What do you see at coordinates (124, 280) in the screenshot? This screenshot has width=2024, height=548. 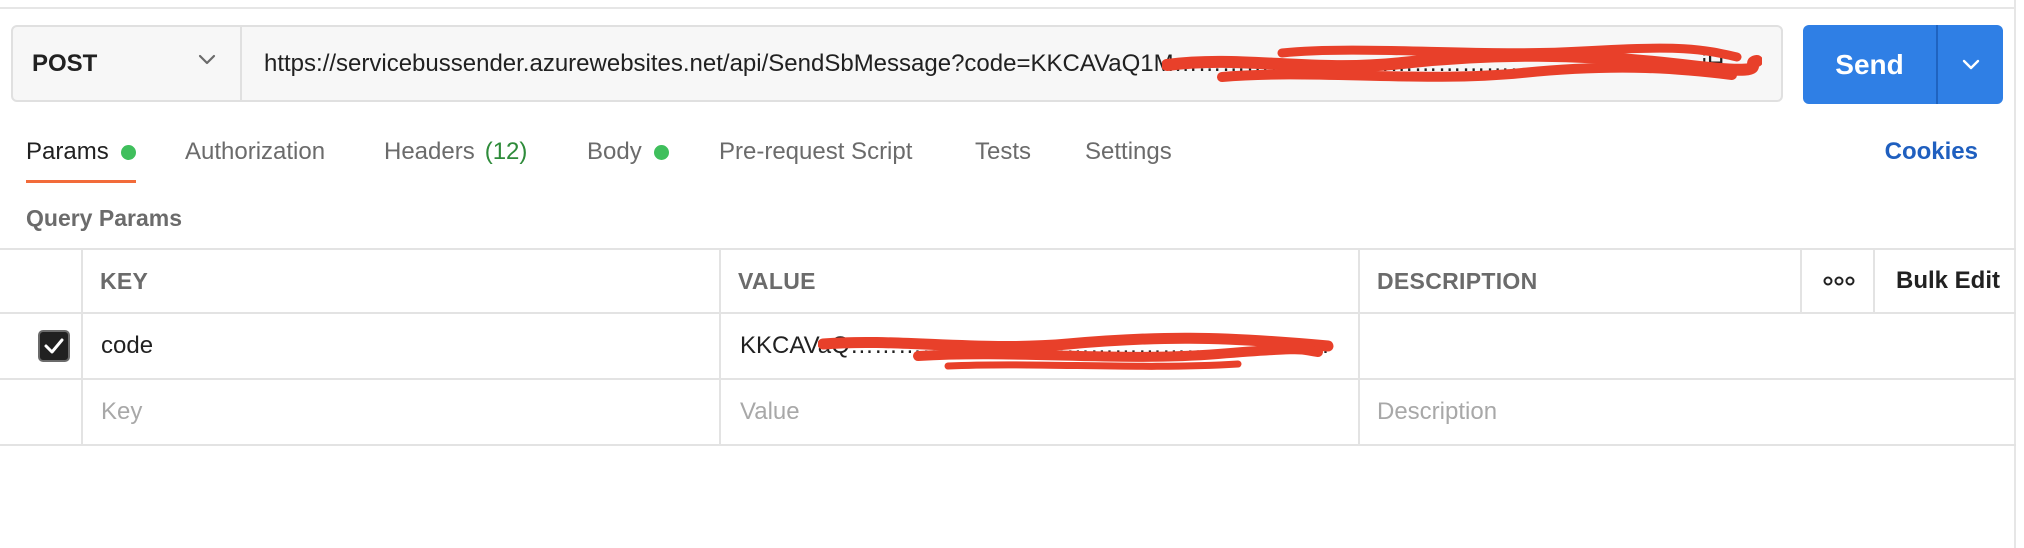 I see `column-header-key: KEY` at bounding box center [124, 280].